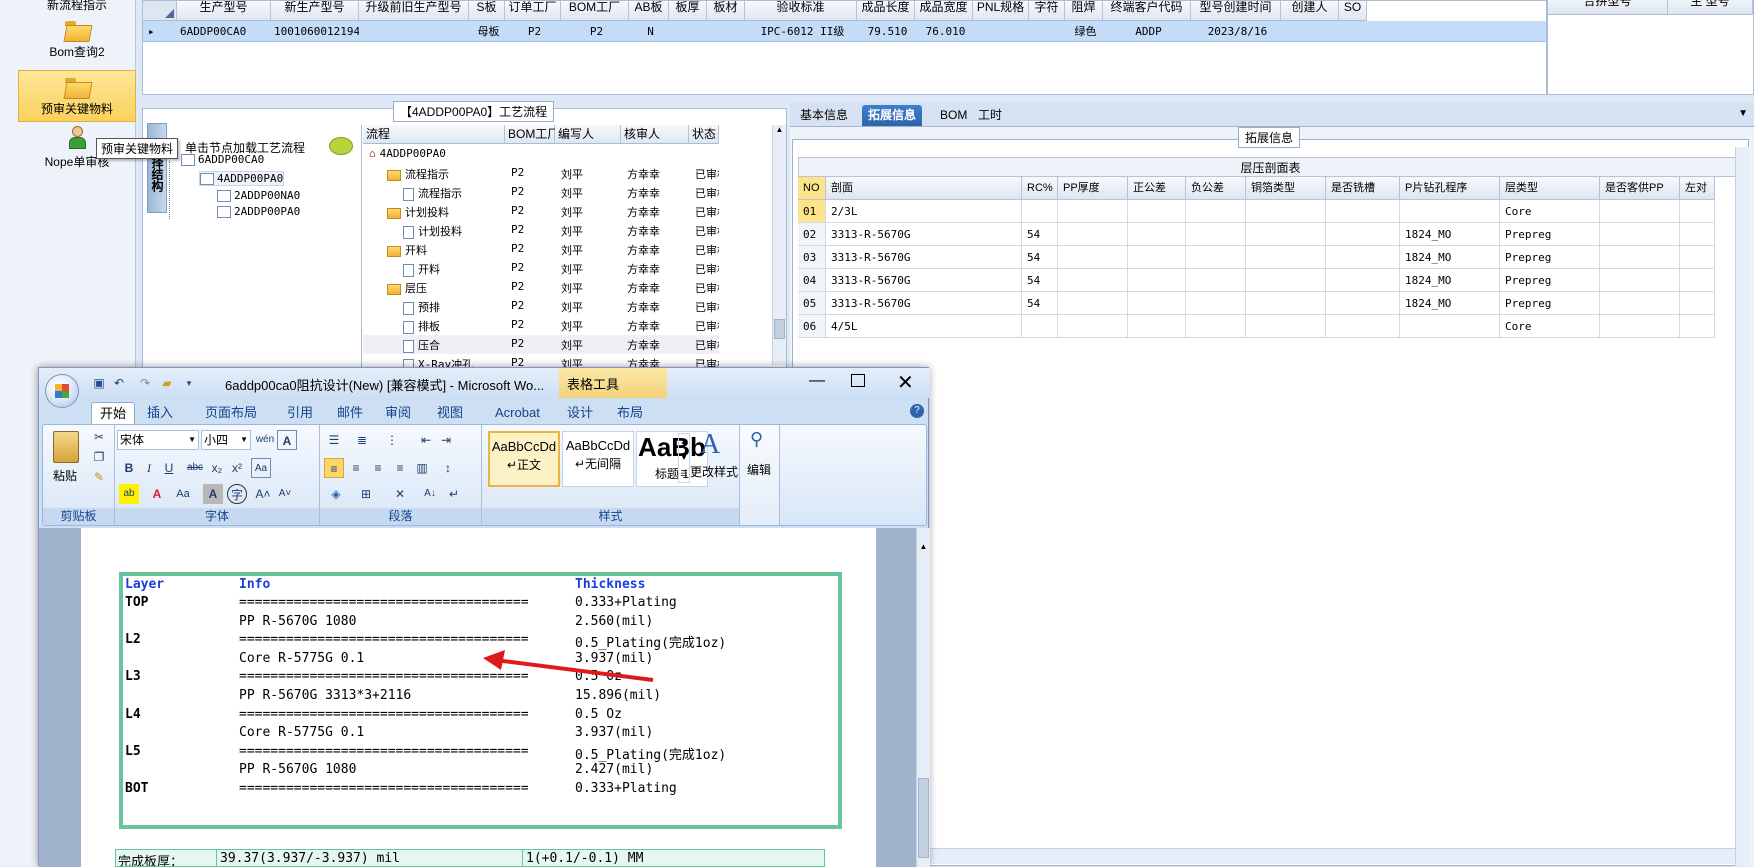 The width and height of the screenshot is (1754, 867). What do you see at coordinates (801, 11) in the screenshot?
I see `column-header: 验收标准` at bounding box center [801, 11].